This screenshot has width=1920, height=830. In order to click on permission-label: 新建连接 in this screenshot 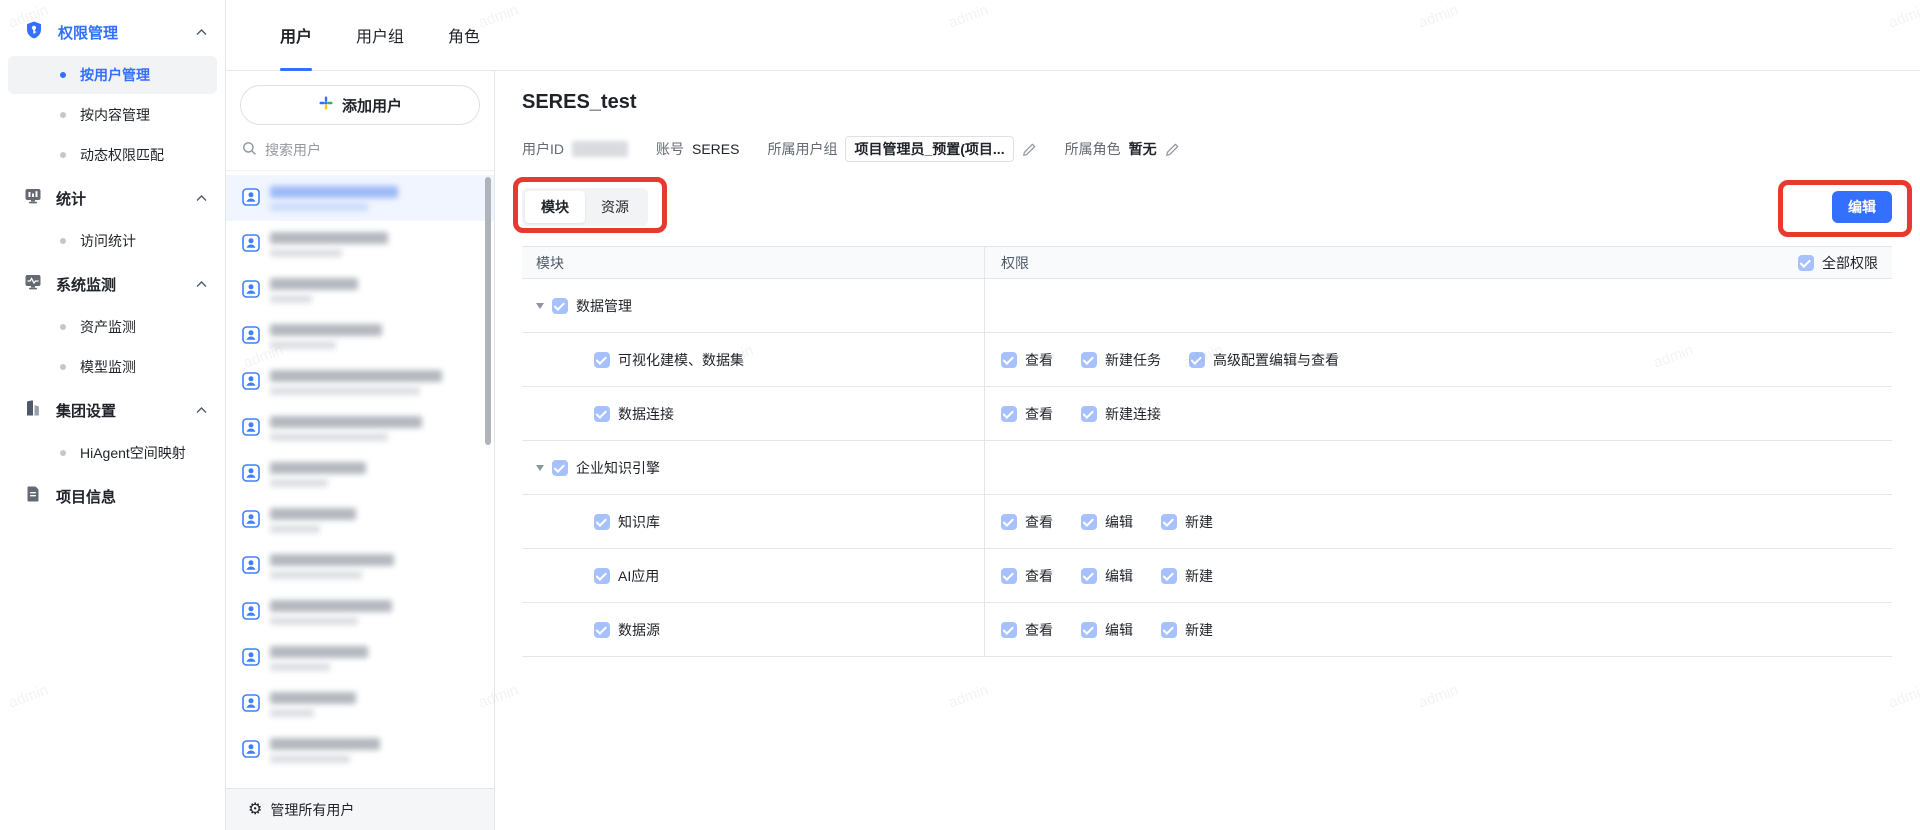, I will do `click(1133, 413)`.